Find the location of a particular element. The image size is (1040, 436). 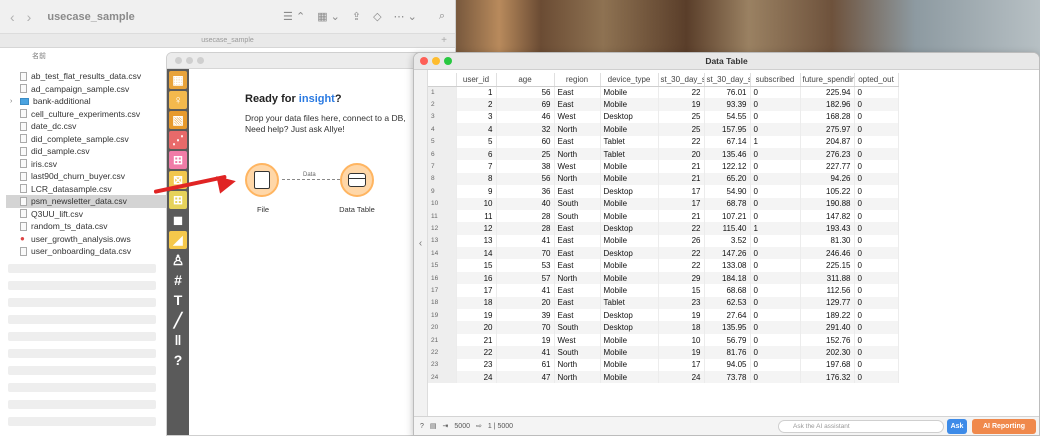

table-cell: 135.95 is located at coordinates (727, 327).